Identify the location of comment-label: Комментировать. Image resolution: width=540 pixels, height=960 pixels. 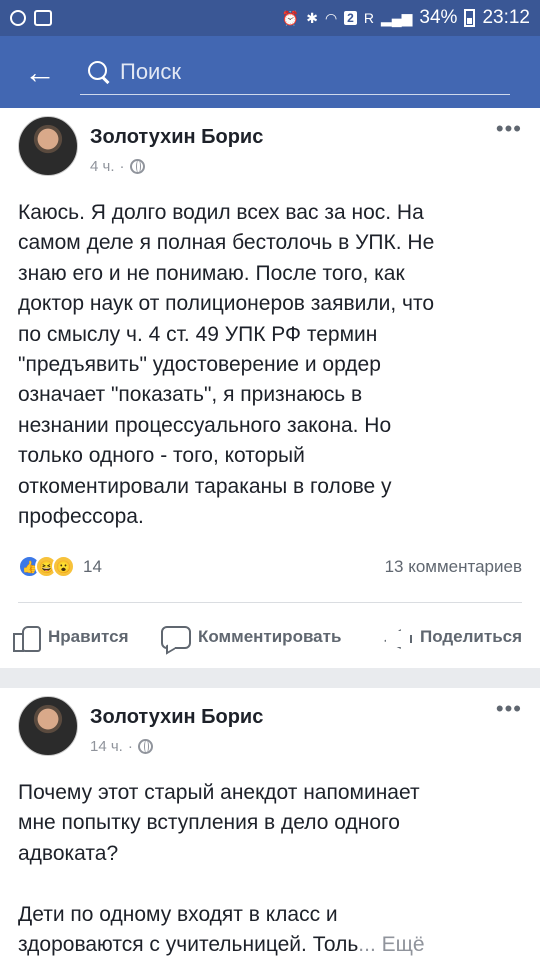
(270, 636).